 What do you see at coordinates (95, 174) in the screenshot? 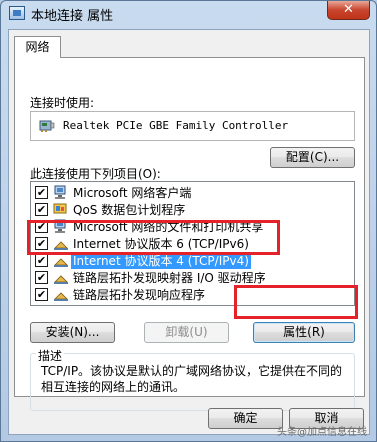
I see `items-label: 此连接使用下列项目(O):` at bounding box center [95, 174].